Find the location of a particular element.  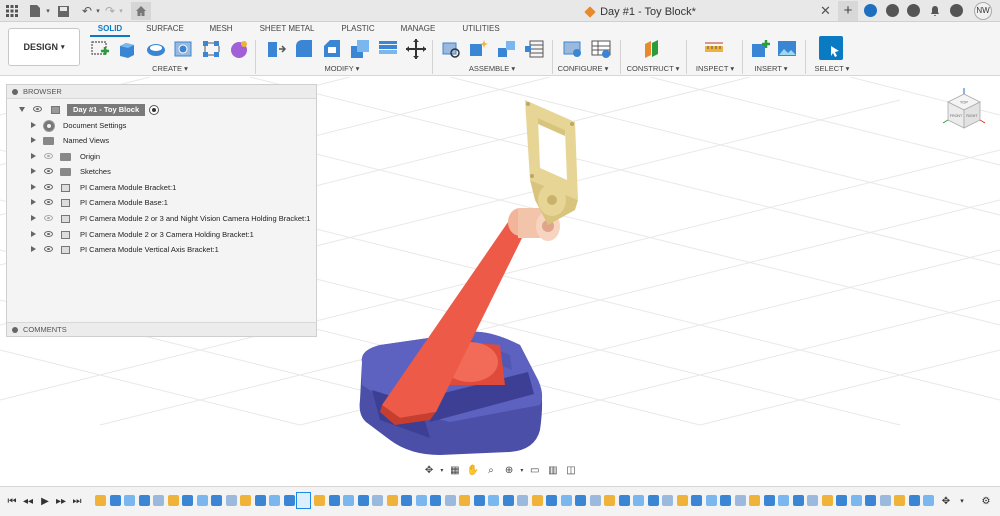

joint-icon is located at coordinates (478, 49).